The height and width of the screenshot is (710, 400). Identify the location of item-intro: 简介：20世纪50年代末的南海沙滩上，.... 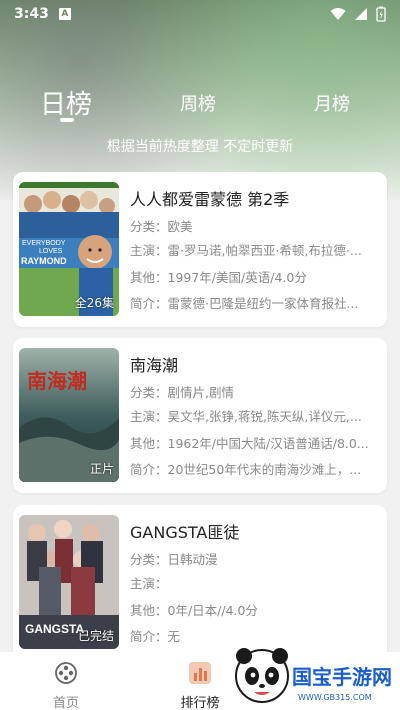
(246, 469).